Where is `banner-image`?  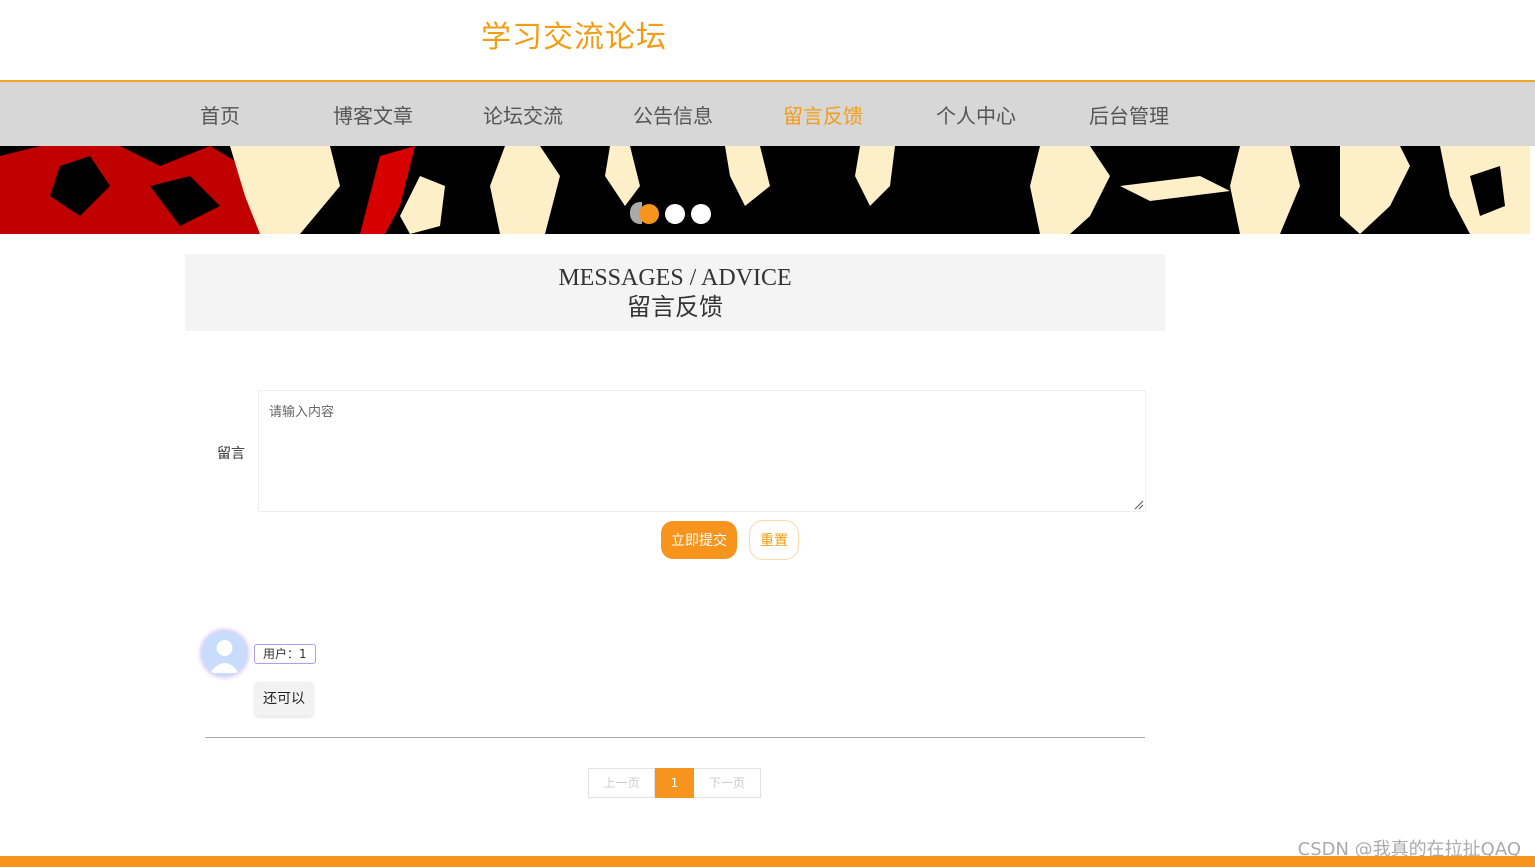
banner-image is located at coordinates (765, 190).